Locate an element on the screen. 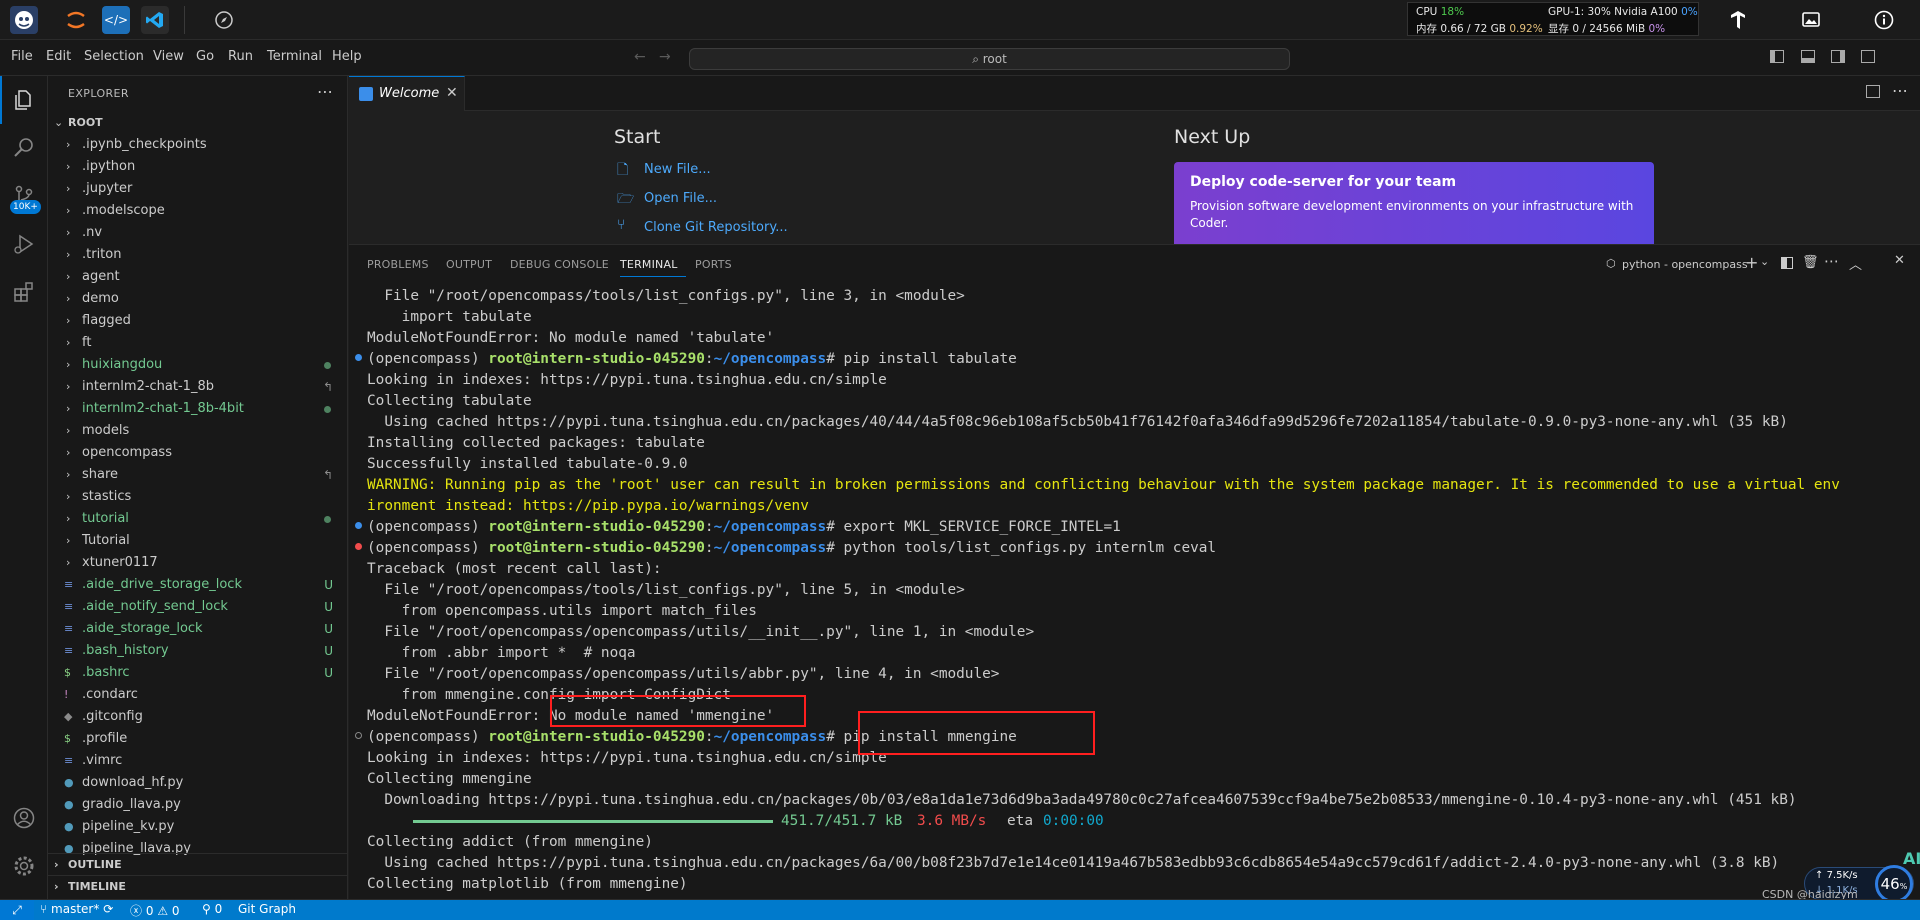 The width and height of the screenshot is (1920, 920). code-editor-icon: </> is located at coordinates (116, 20).